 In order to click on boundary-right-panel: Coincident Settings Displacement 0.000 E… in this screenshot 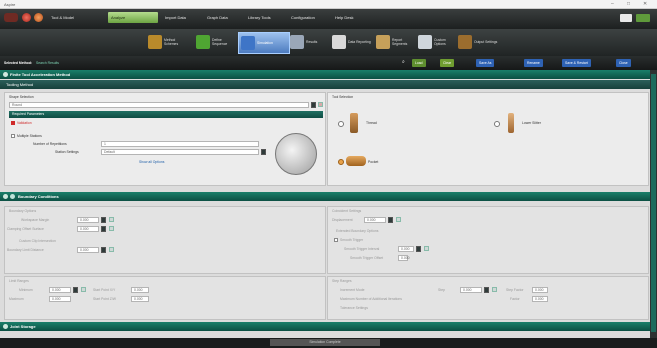, I will do `click(488, 240)`.